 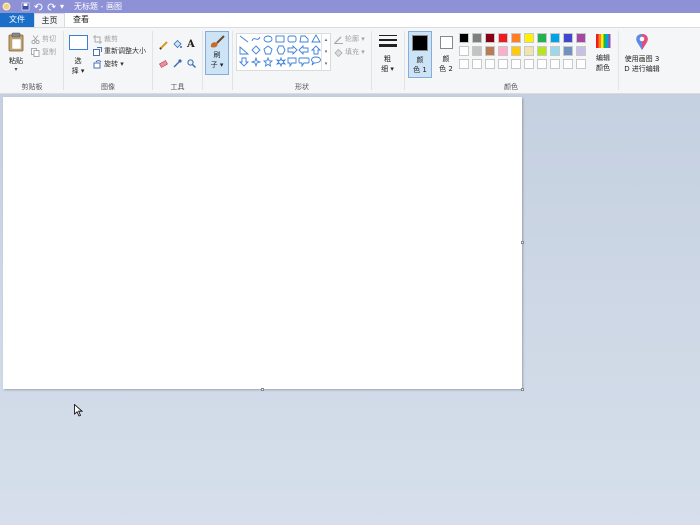 What do you see at coordinates (387, 54) in the screenshot?
I see `size-button: 粗 细 ▾` at bounding box center [387, 54].